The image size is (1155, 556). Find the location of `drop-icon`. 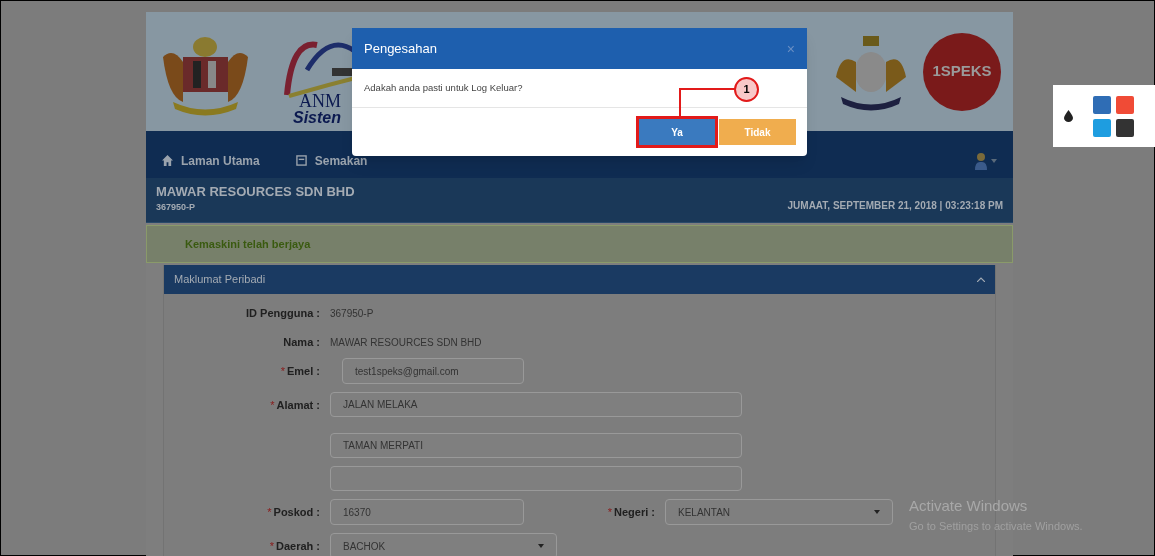

drop-icon is located at coordinates (1068, 116).